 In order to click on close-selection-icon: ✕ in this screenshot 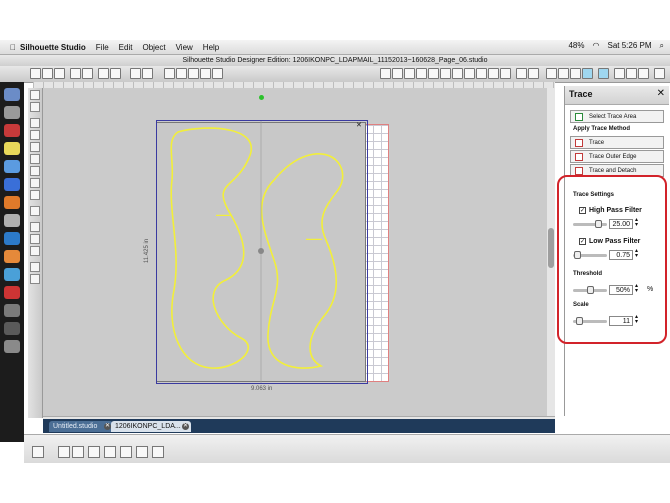, I will do `click(359, 125)`.